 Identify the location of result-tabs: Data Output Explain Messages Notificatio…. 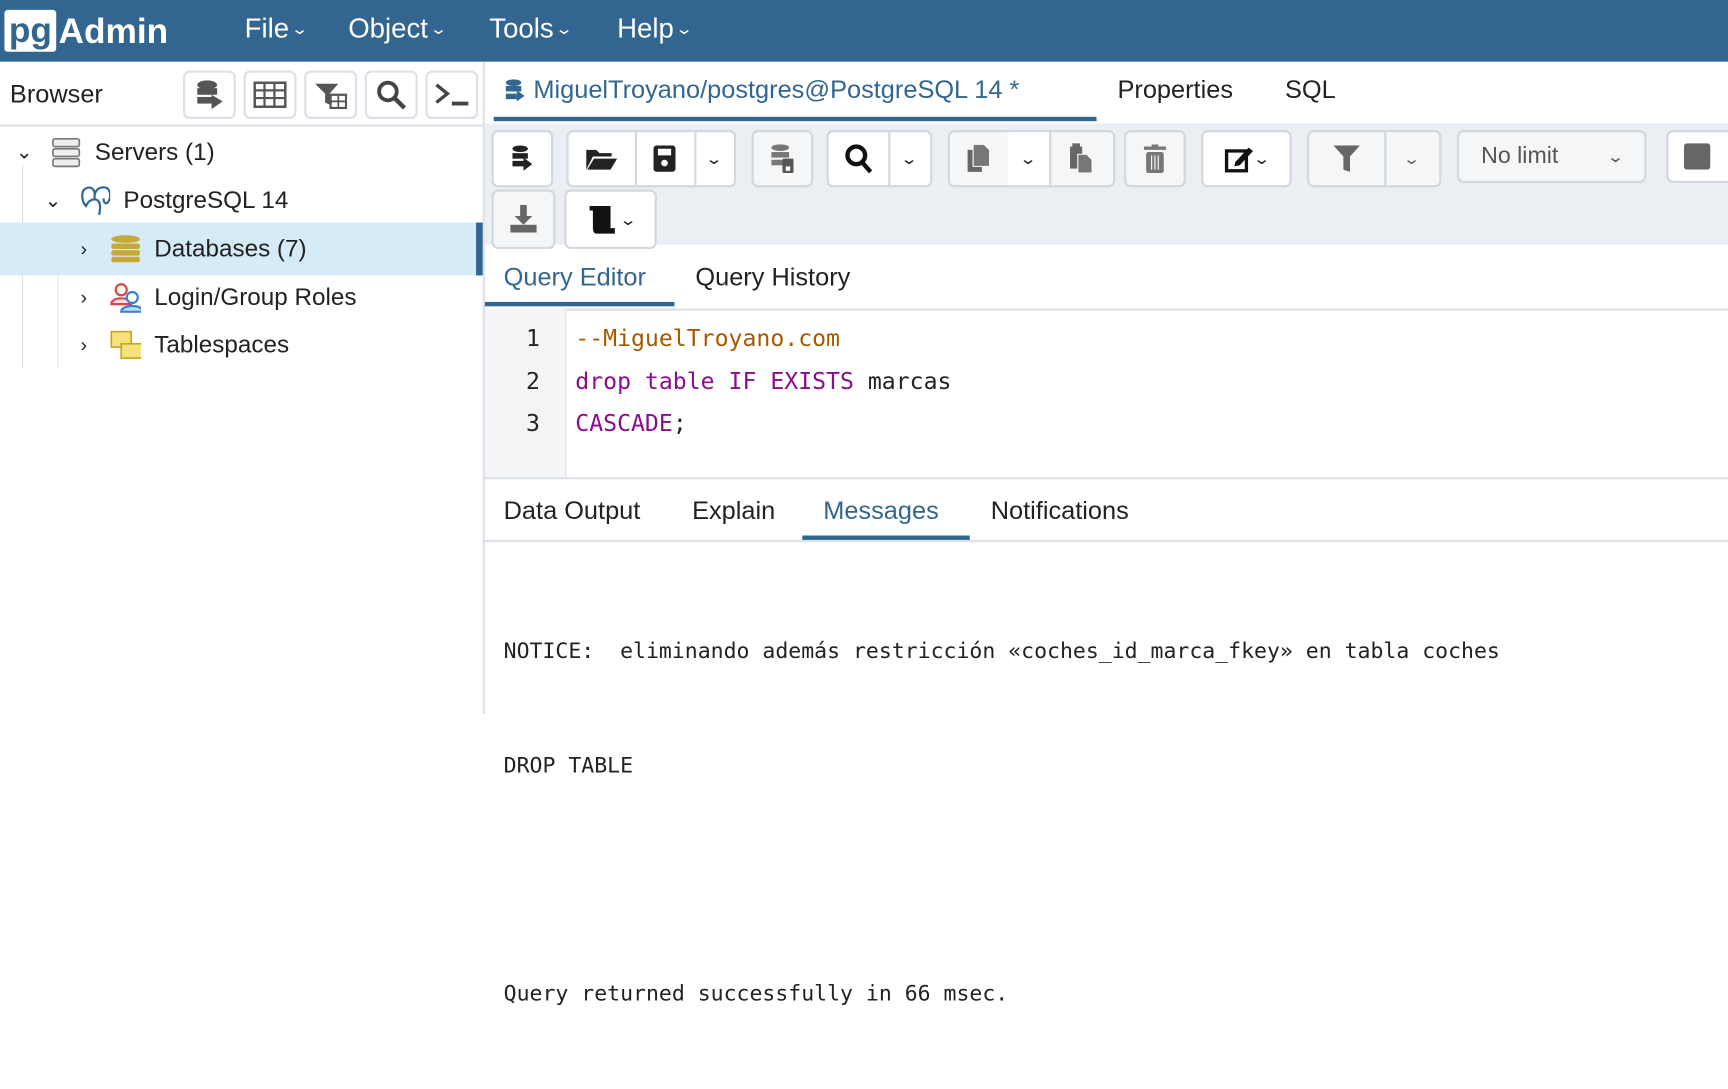
(1106, 511).